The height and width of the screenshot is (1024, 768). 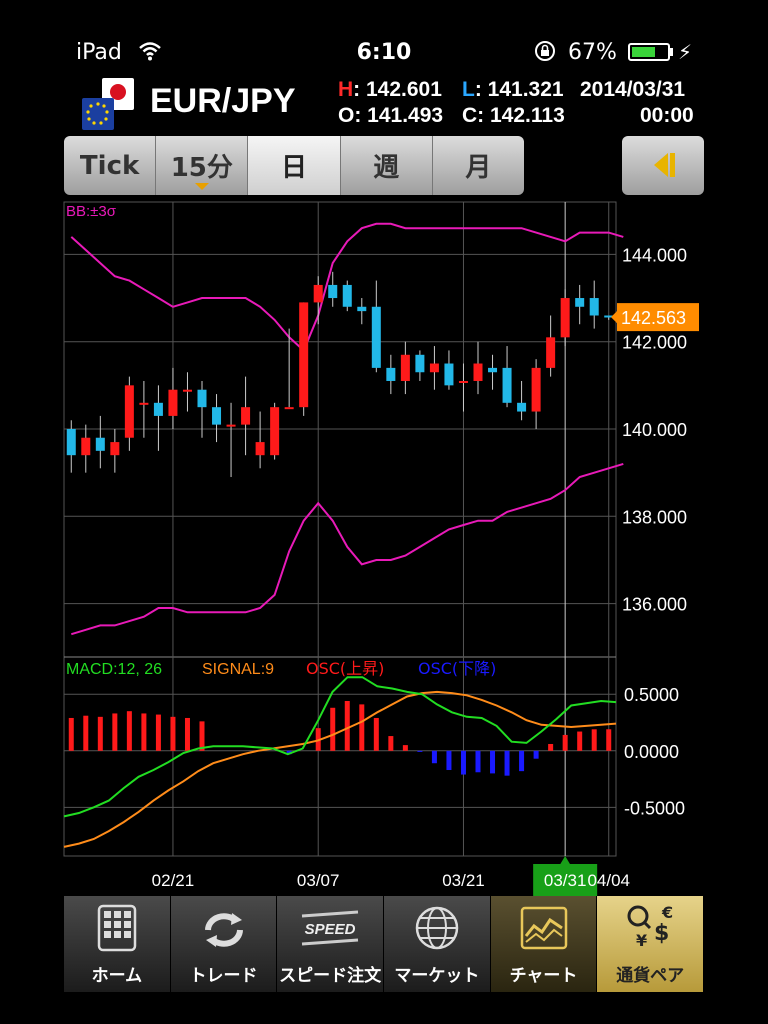 I want to click on tab-15min: 15分, so click(x=202, y=165).